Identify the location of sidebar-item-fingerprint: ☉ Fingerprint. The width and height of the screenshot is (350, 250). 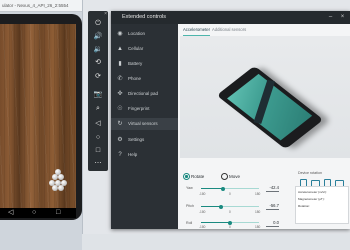
(144, 109).